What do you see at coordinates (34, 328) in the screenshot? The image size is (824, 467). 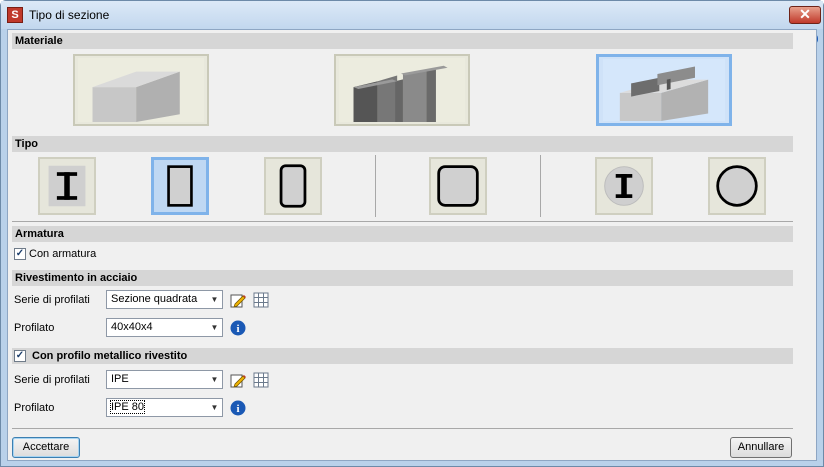 I see `profilato-label-1: Profilato` at bounding box center [34, 328].